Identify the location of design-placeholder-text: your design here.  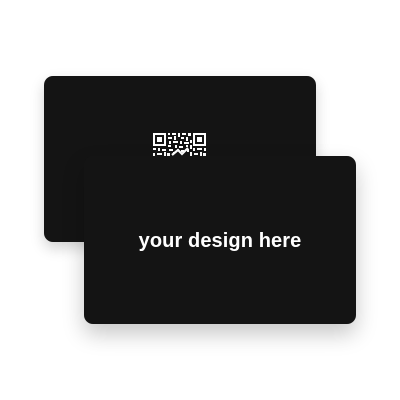
(220, 241).